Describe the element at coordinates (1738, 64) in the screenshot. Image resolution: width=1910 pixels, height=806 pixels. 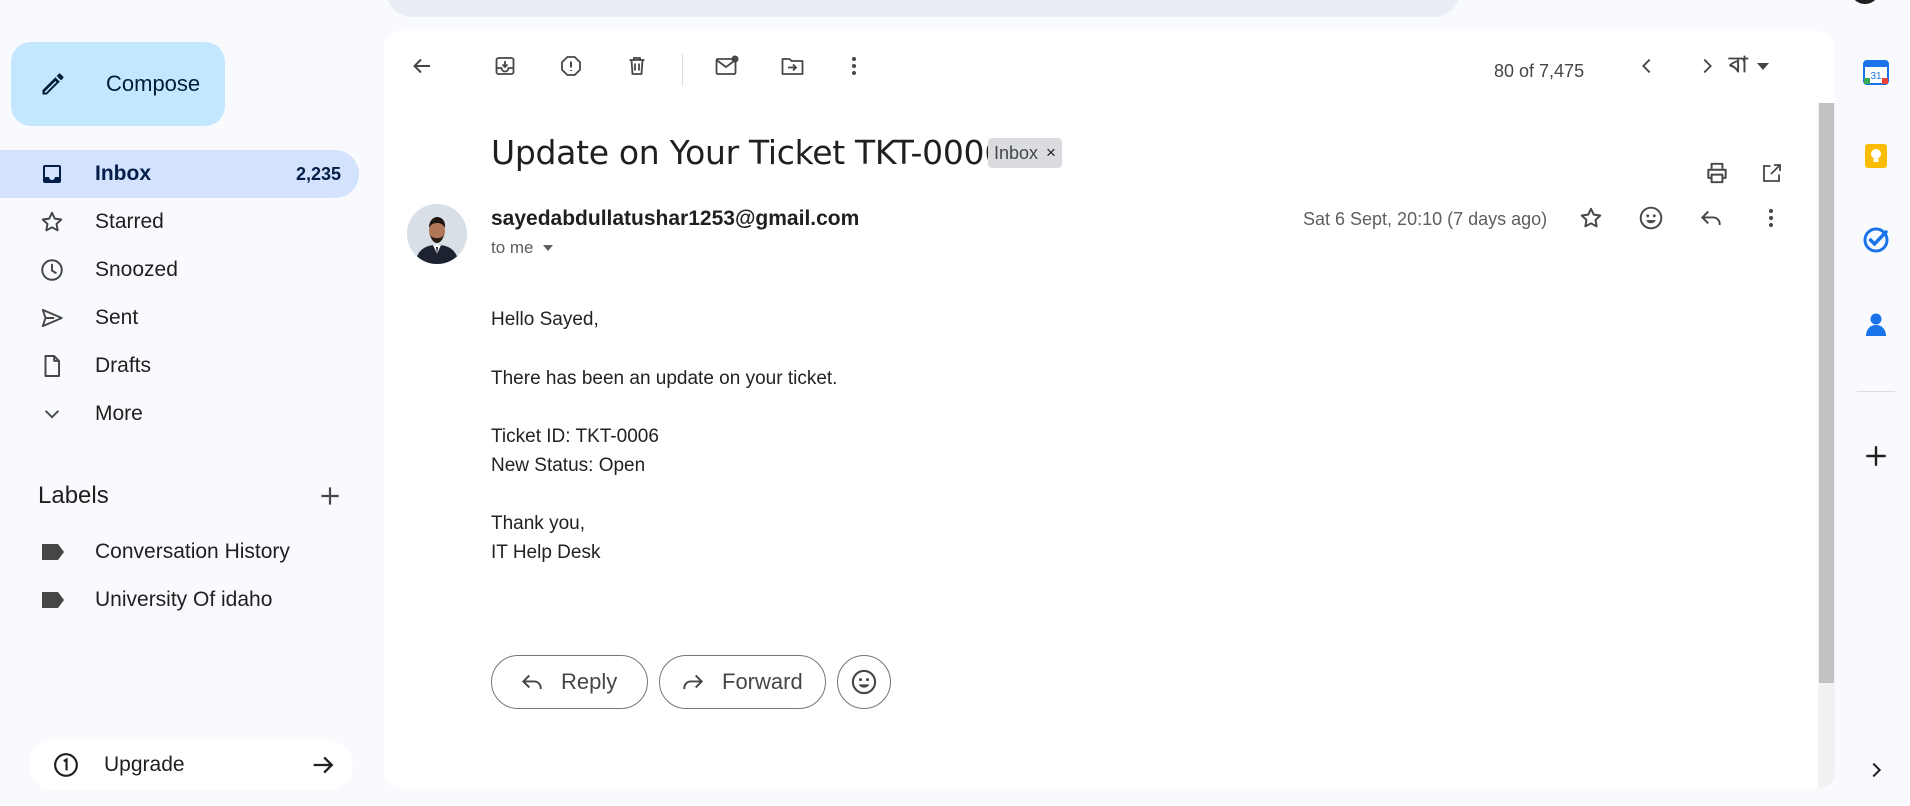
I see `input-tool-label: বা` at that location.